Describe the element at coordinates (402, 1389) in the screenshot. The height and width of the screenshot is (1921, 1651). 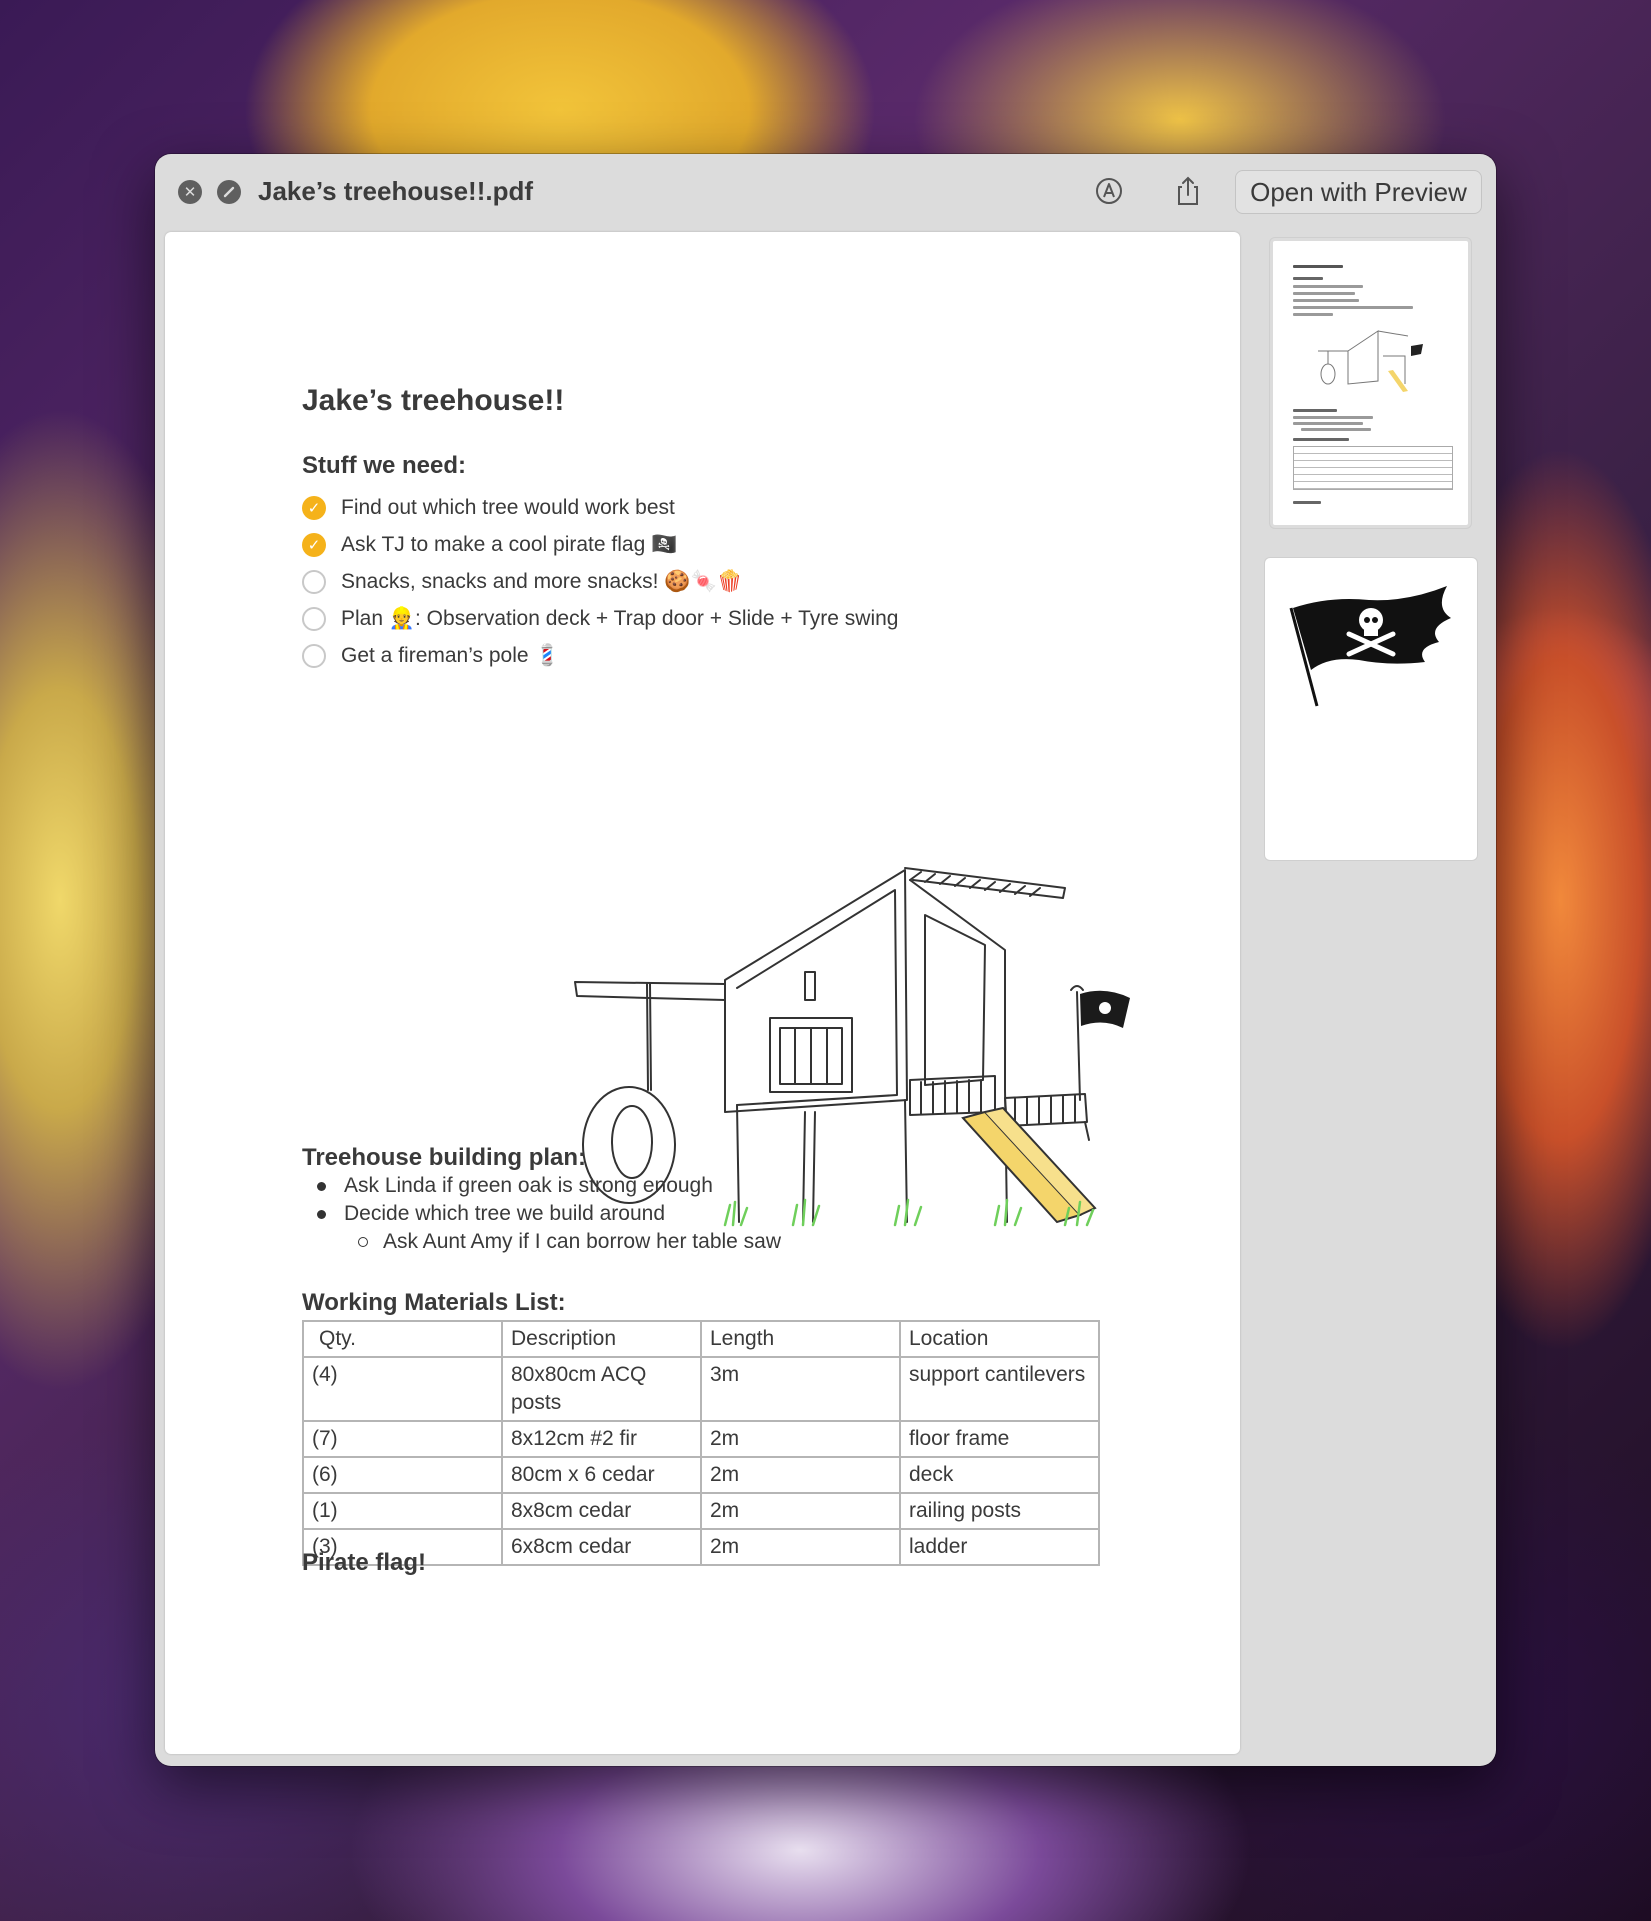
I see `table-cell: (4)` at that location.